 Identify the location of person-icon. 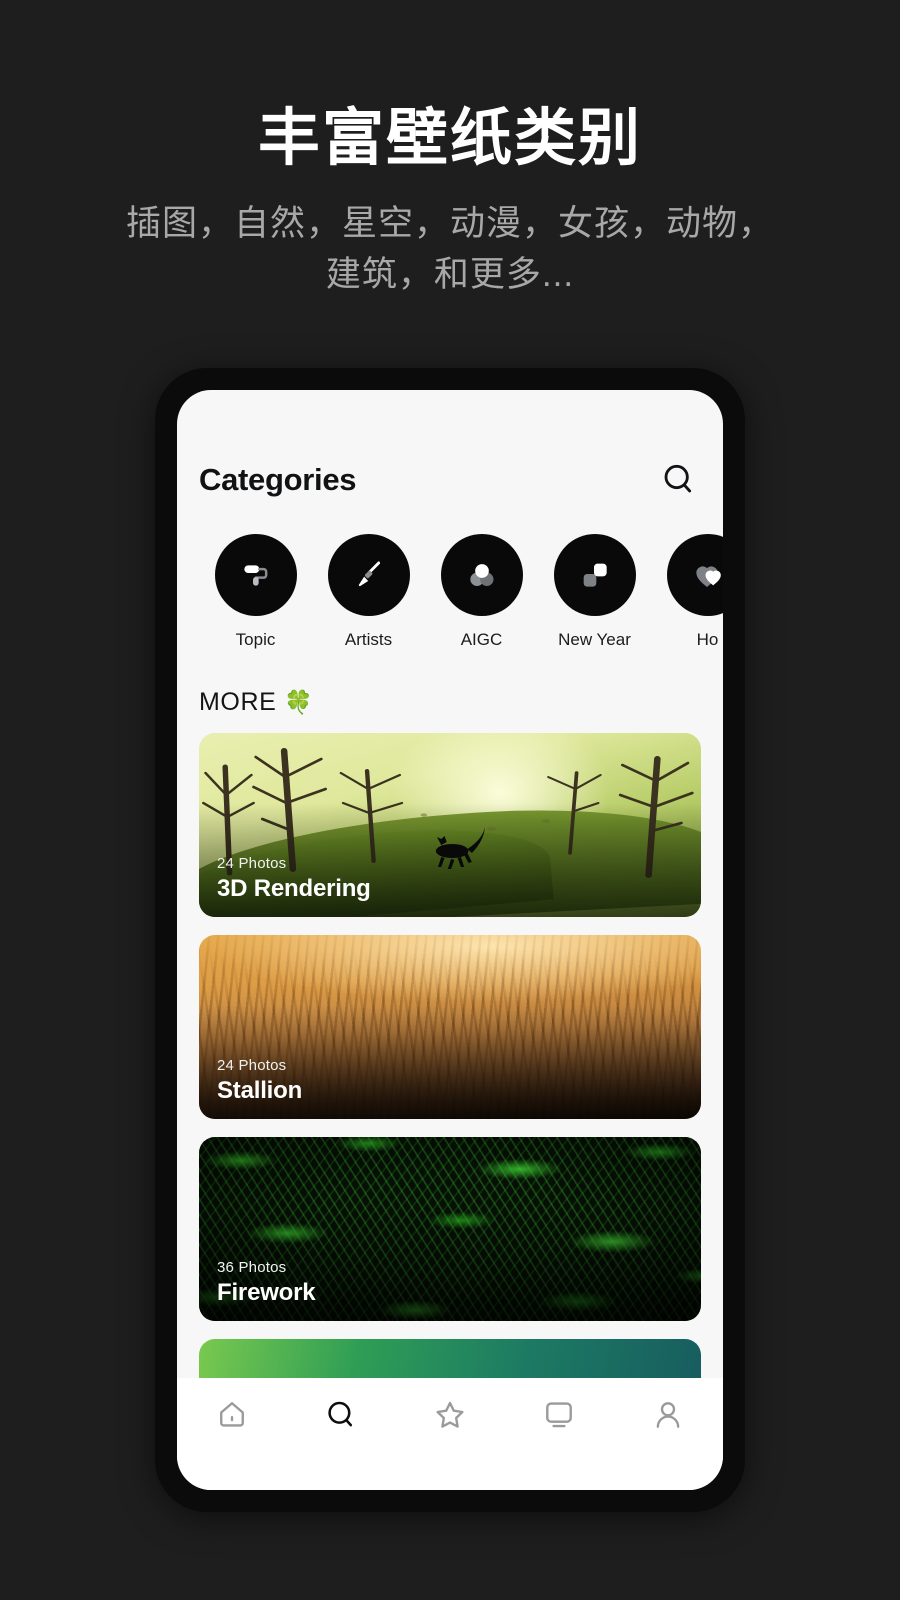
(668, 1415).